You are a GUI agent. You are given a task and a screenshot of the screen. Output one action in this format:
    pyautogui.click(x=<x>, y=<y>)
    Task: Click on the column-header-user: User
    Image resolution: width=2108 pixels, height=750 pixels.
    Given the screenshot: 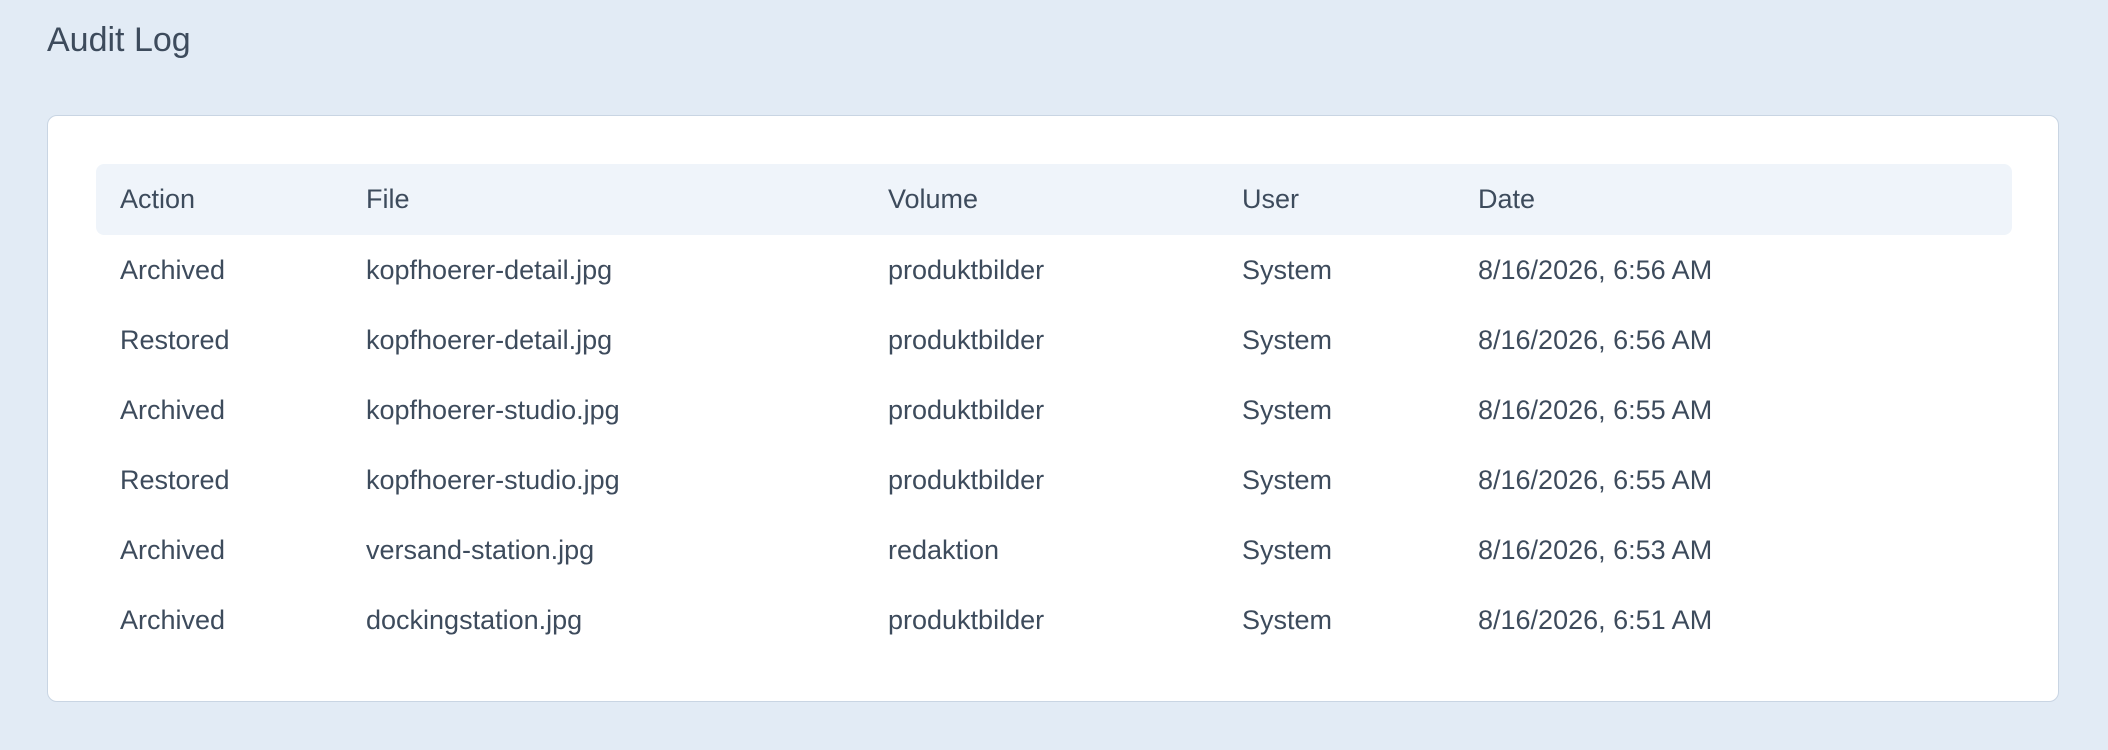 What is the action you would take?
    pyautogui.click(x=1271, y=199)
    